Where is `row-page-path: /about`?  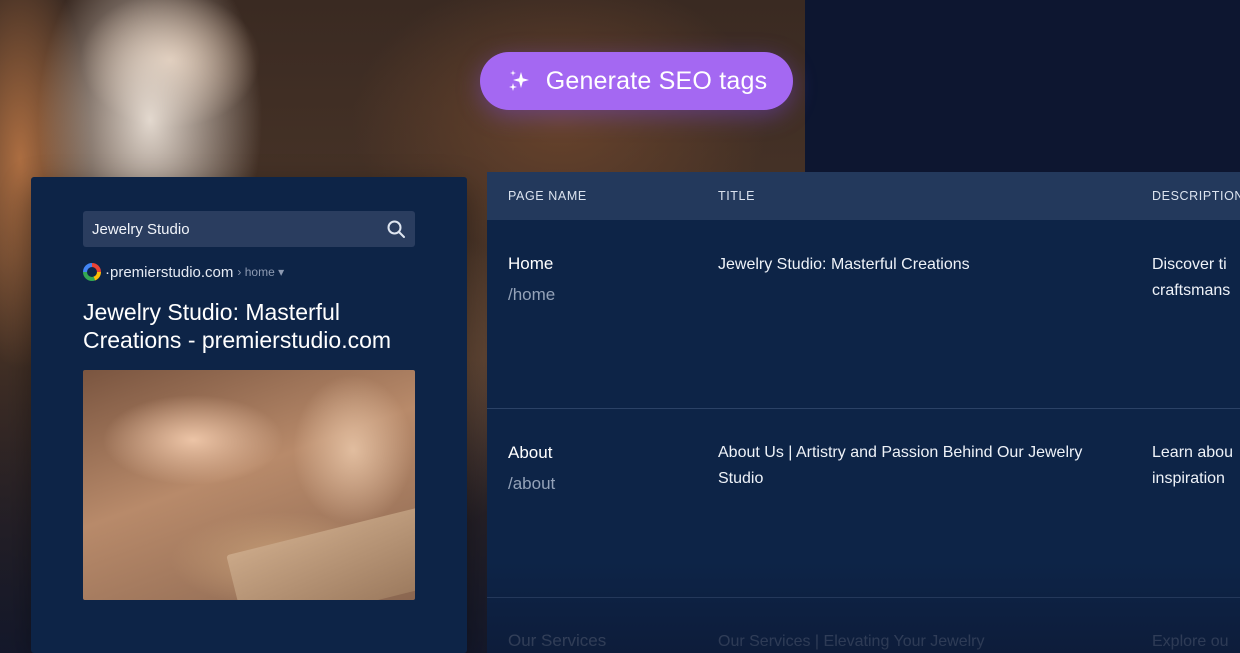 row-page-path: /about is located at coordinates (532, 483).